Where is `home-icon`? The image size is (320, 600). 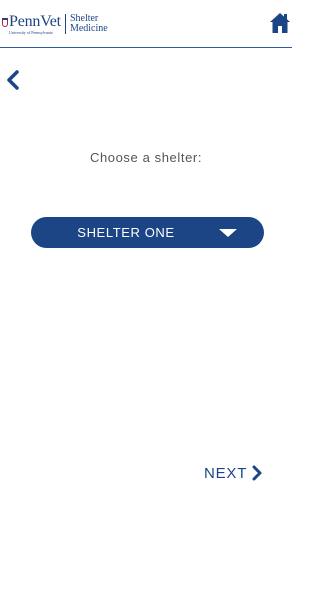
home-icon is located at coordinates (280, 23).